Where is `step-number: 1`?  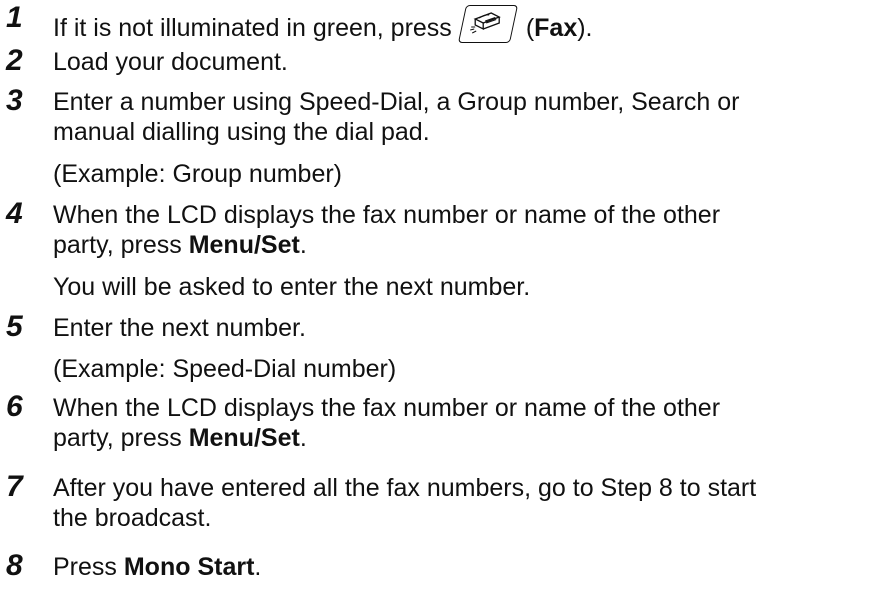 step-number: 1 is located at coordinates (14, 17).